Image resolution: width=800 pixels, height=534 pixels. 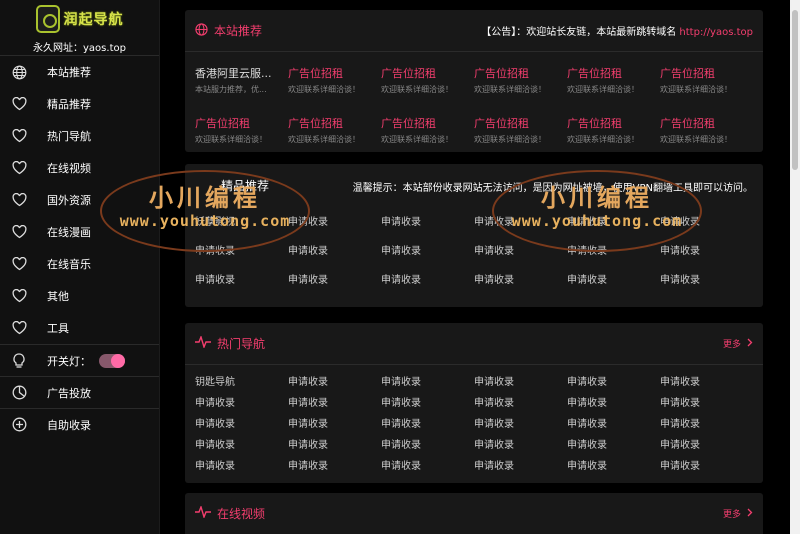 What do you see at coordinates (203, 342) in the screenshot?
I see `pulse-icon` at bounding box center [203, 342].